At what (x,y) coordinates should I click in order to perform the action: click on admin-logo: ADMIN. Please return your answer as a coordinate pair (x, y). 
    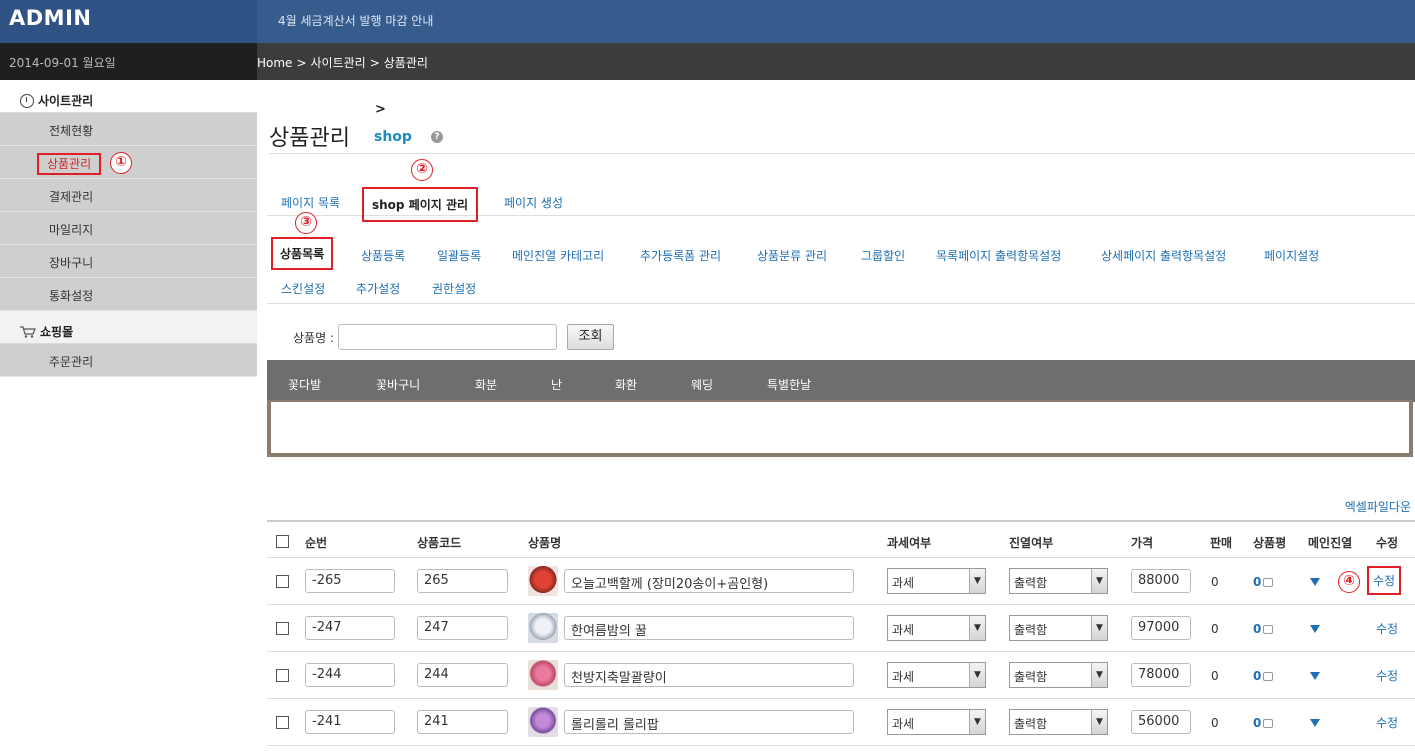
    Looking at the image, I should click on (128, 21).